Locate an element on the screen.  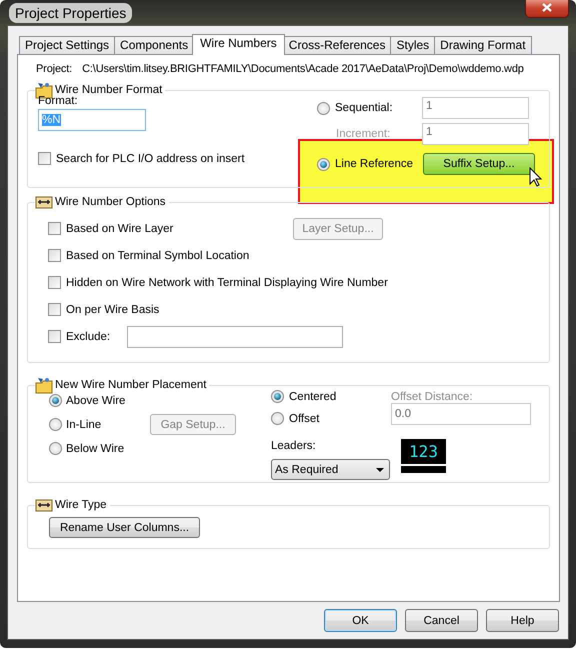
checkbox-label: On per Wire Basis is located at coordinates (113, 310).